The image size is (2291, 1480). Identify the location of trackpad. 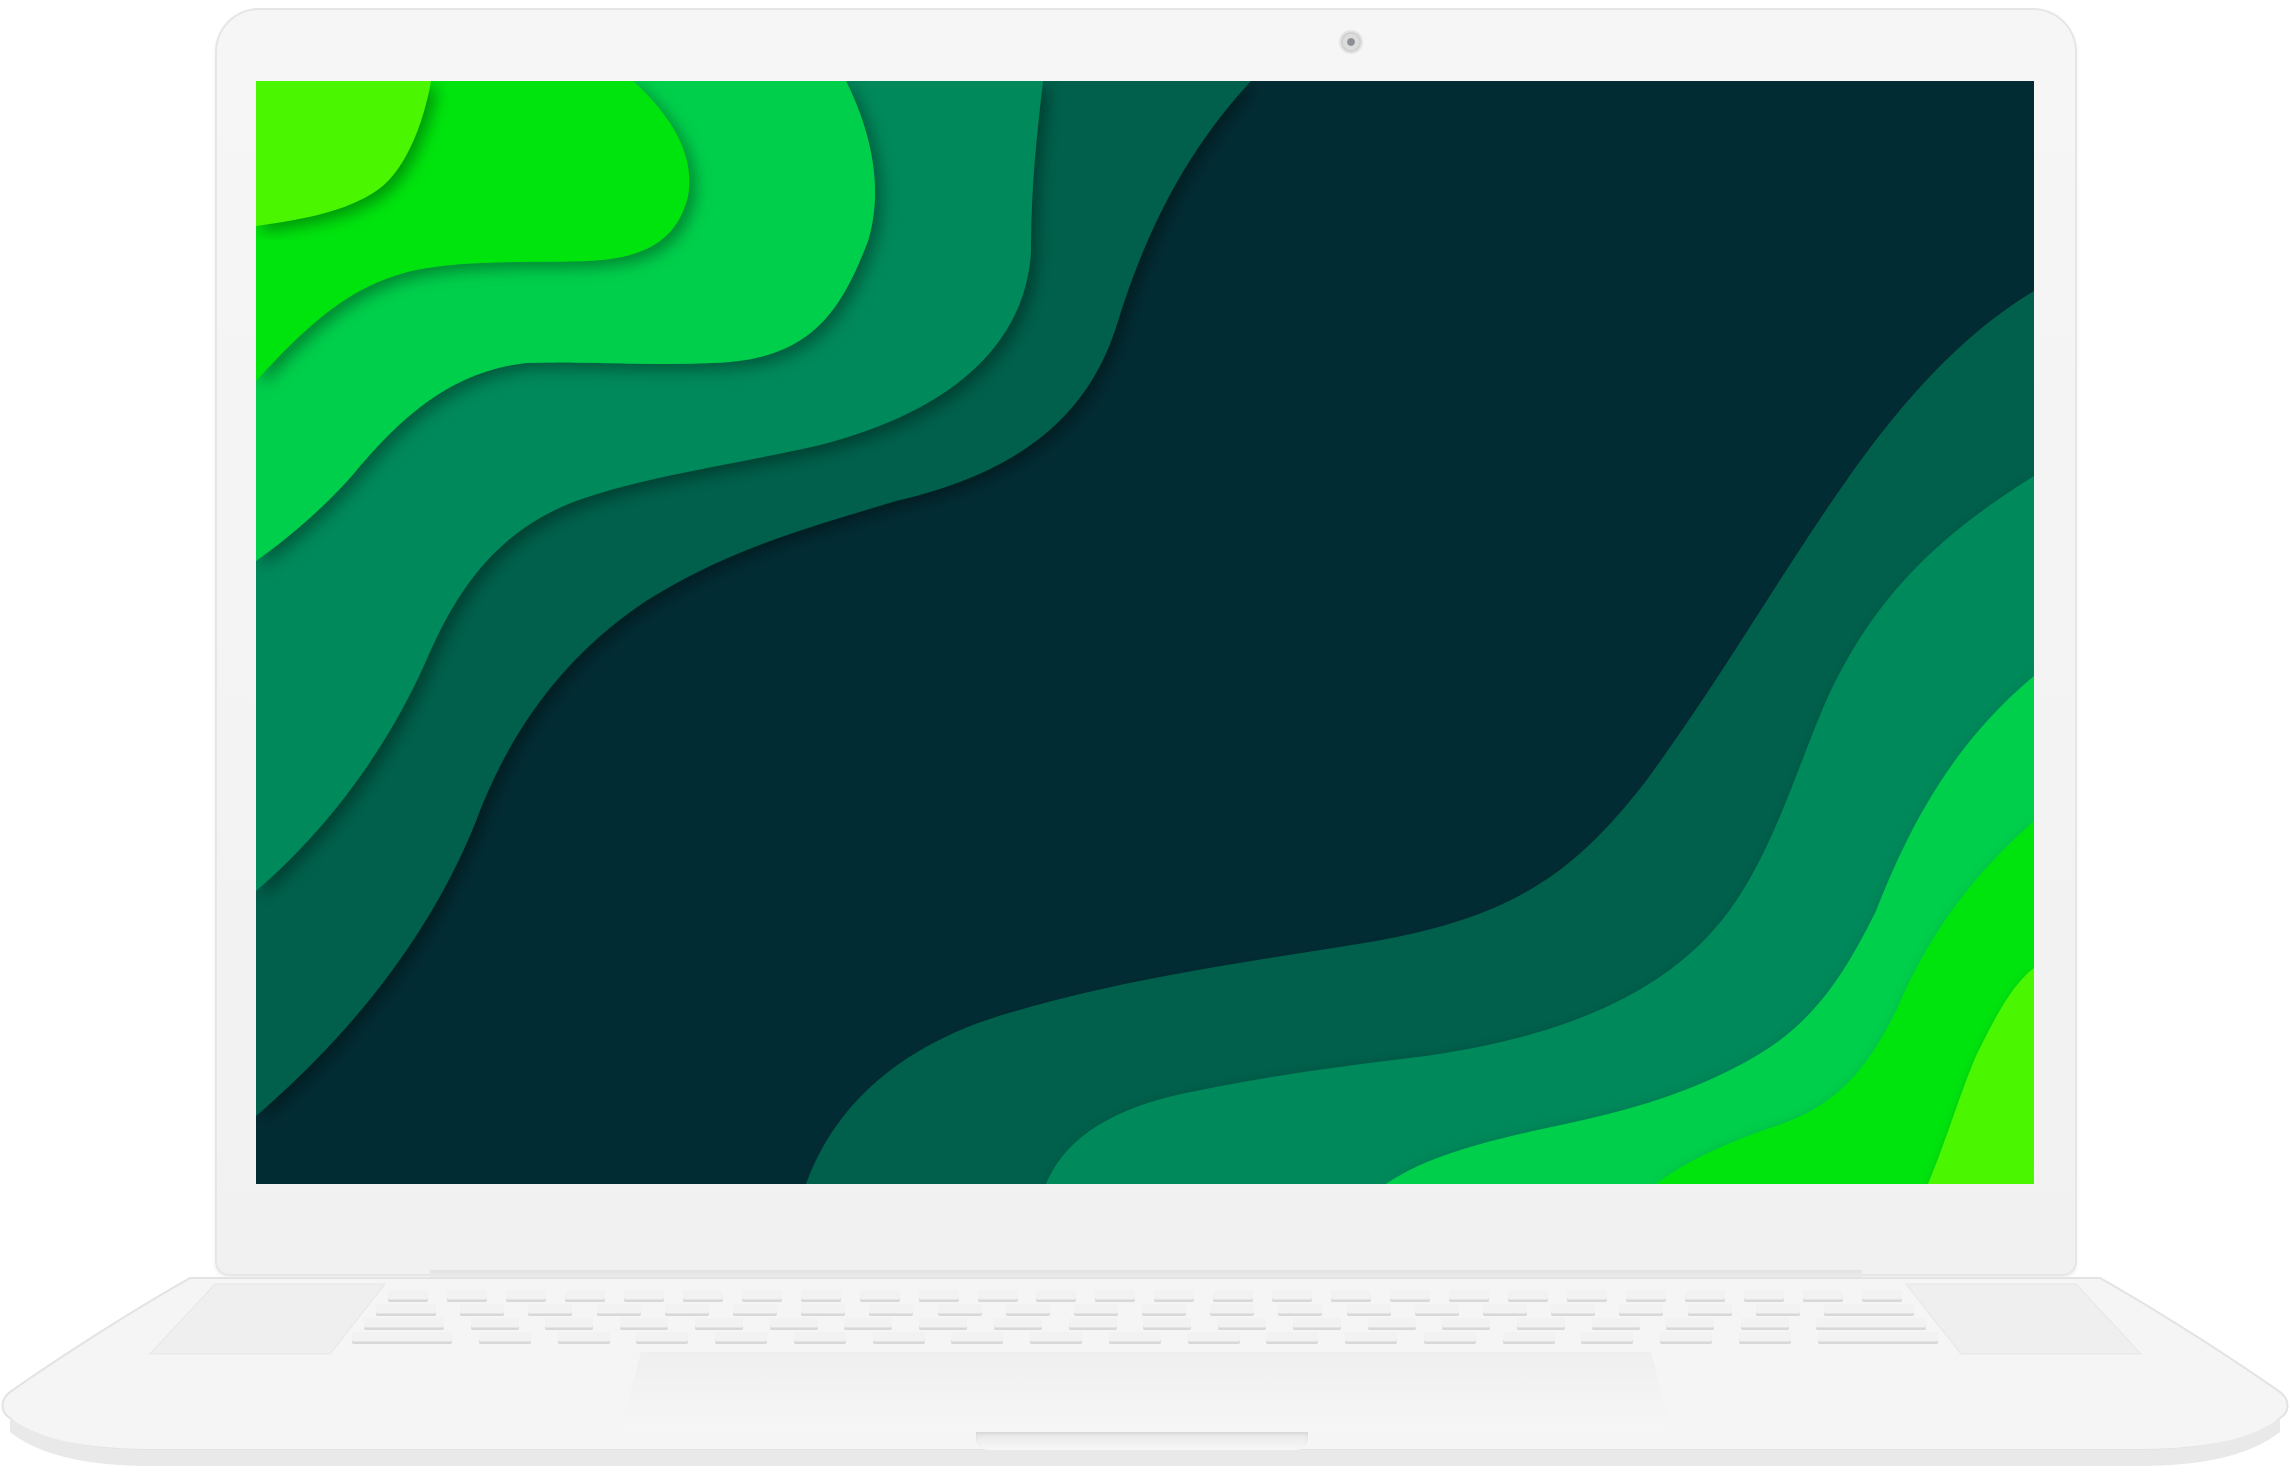
(1146, 1391).